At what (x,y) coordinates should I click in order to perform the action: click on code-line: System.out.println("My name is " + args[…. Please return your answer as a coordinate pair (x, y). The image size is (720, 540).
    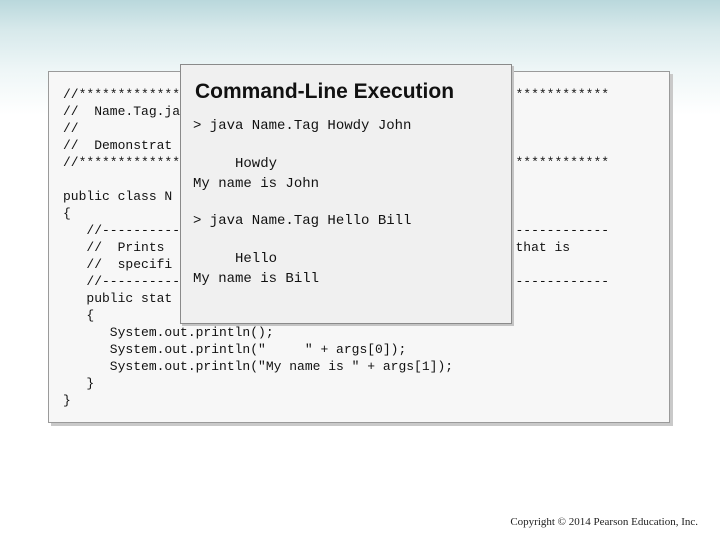
    Looking at the image, I should click on (258, 366).